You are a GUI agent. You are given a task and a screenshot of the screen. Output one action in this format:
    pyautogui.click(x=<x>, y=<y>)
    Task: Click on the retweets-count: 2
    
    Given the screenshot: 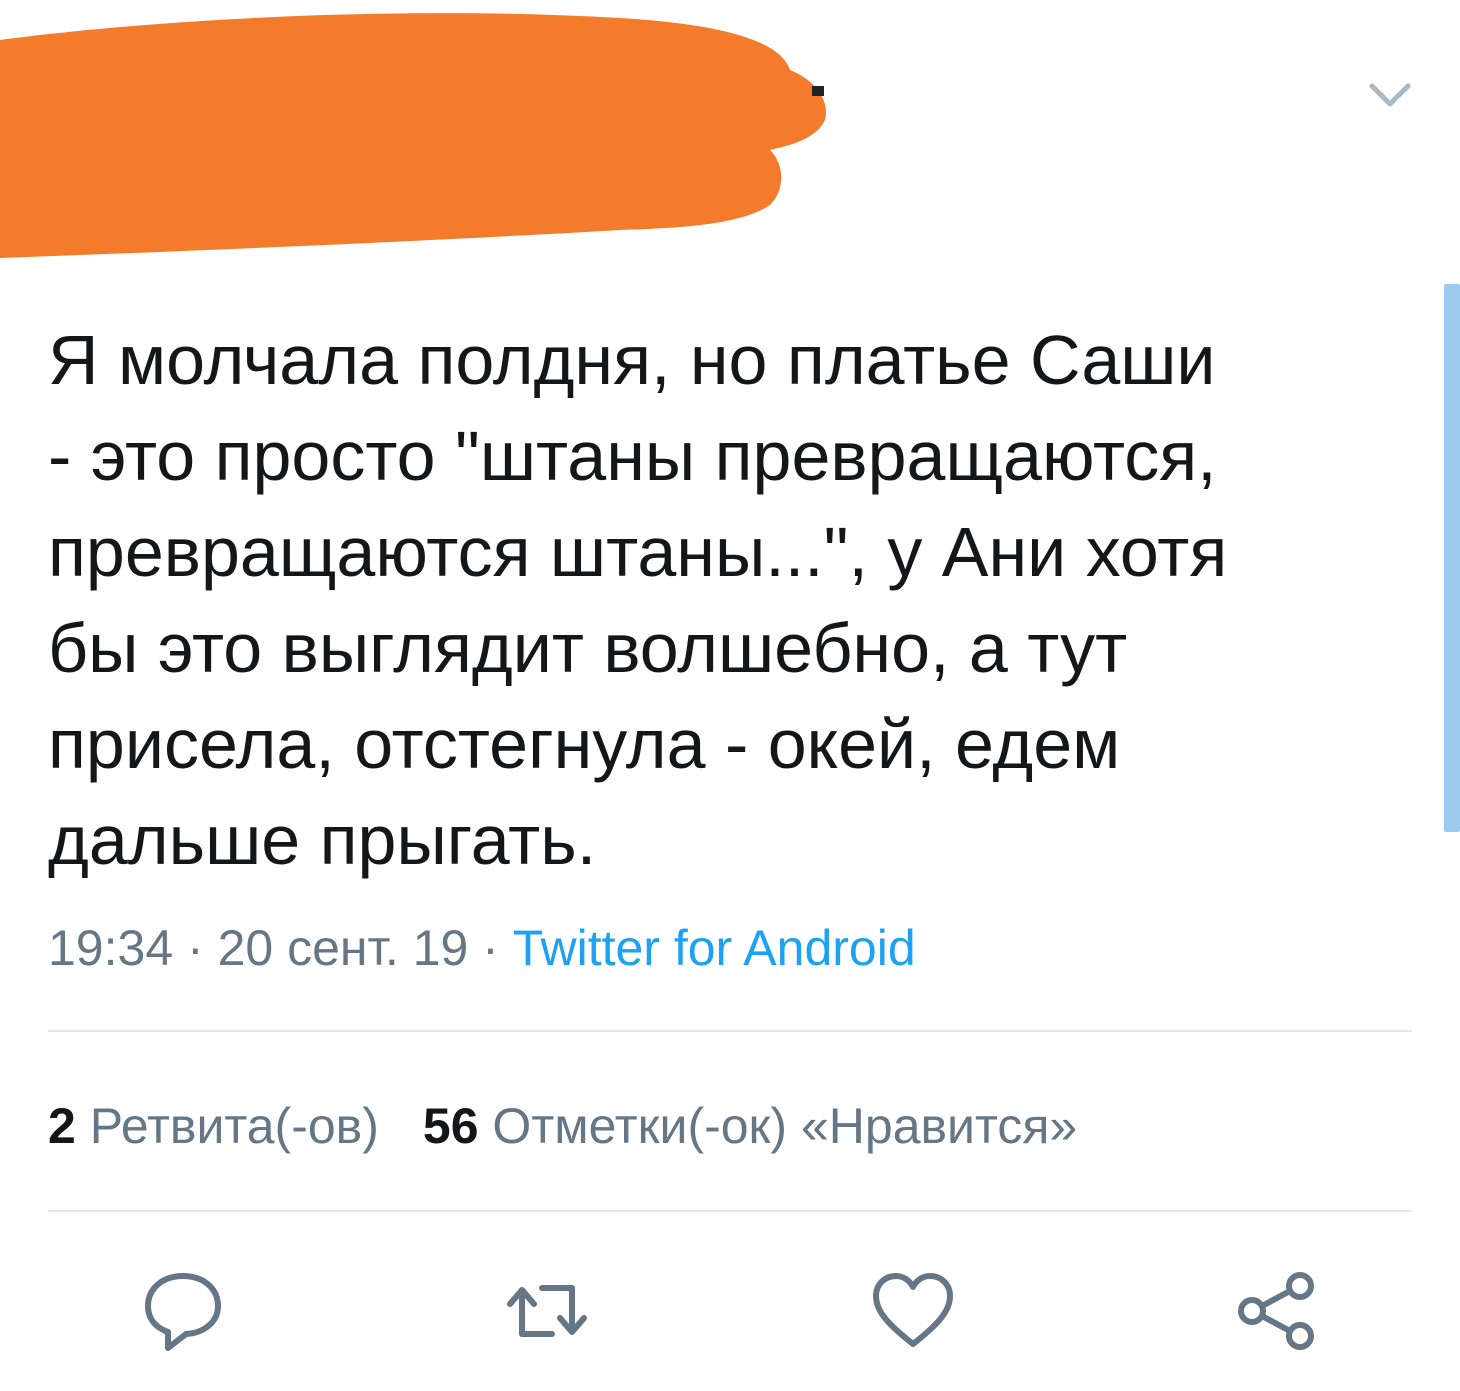 What is the action you would take?
    pyautogui.click(x=62, y=1126)
    